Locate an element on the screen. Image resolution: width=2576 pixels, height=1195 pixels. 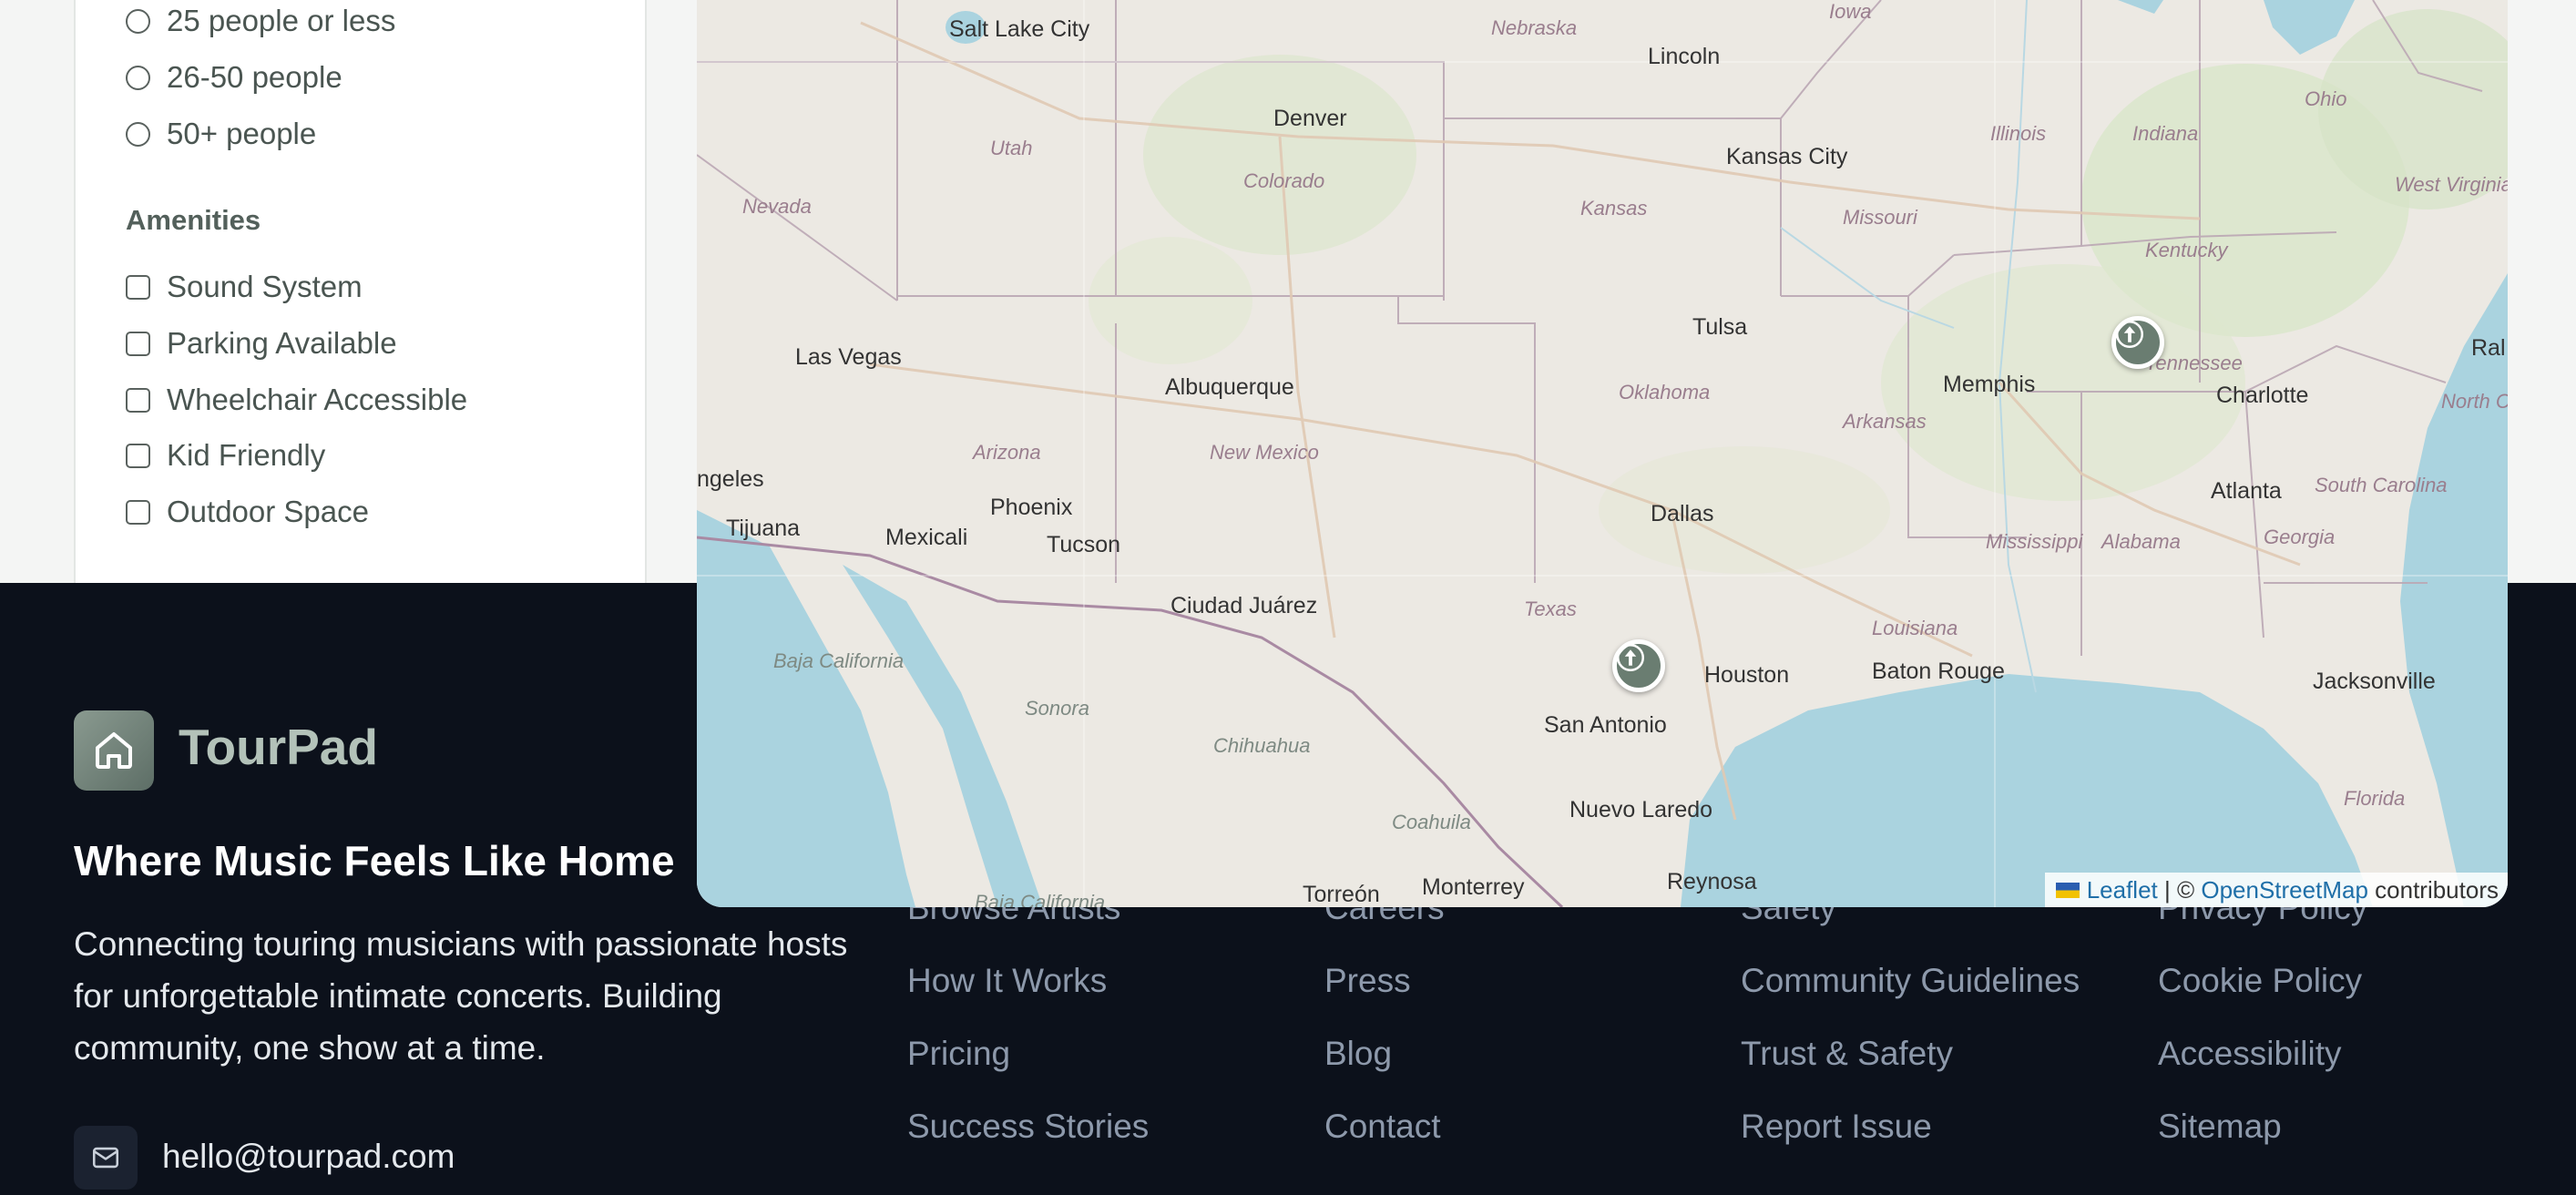
map-label: Iowa is located at coordinates (1850, 11).